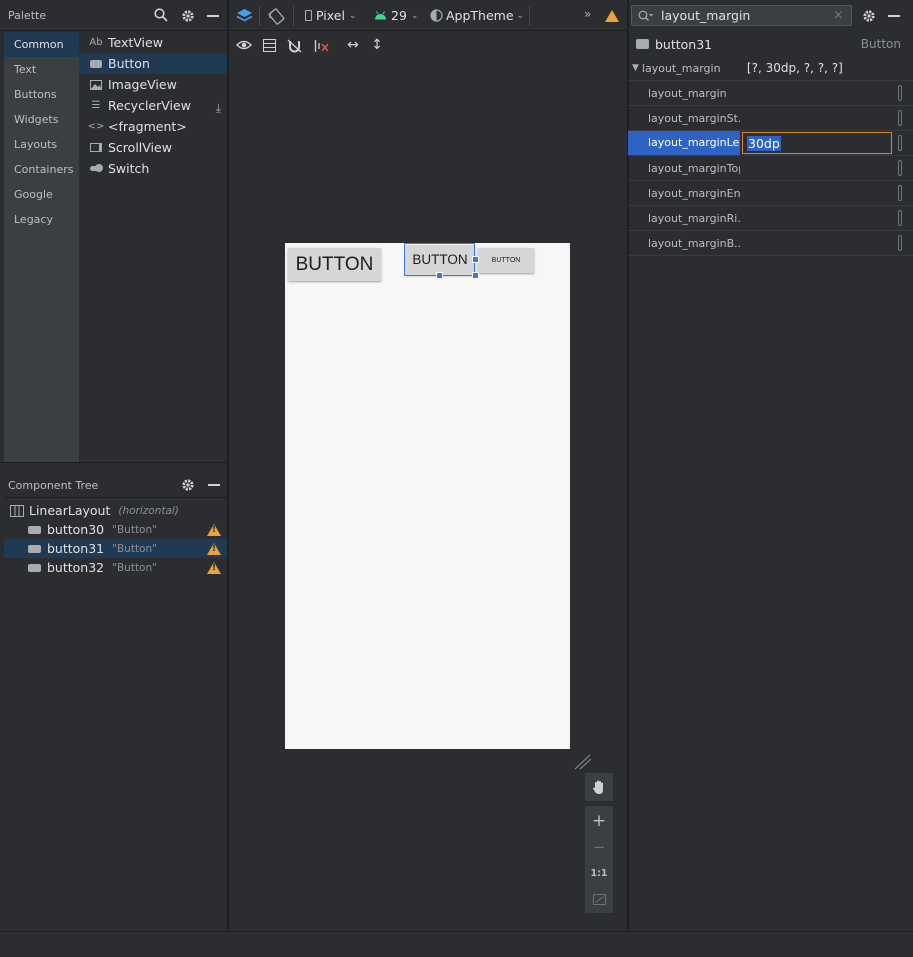  I want to click on category-containers: Containers, so click(41, 169).